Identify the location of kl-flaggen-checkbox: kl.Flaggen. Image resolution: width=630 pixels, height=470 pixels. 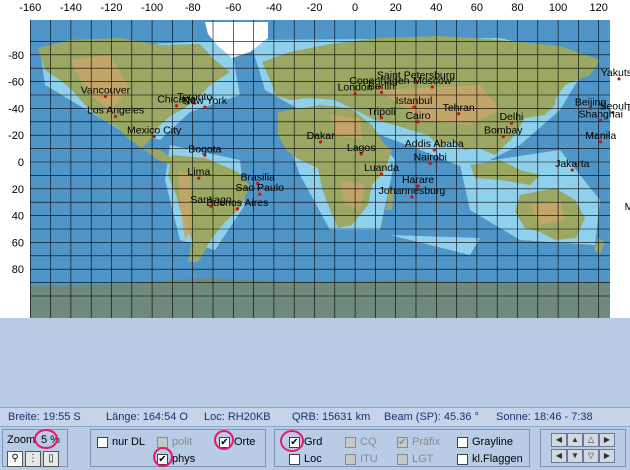
(490, 459).